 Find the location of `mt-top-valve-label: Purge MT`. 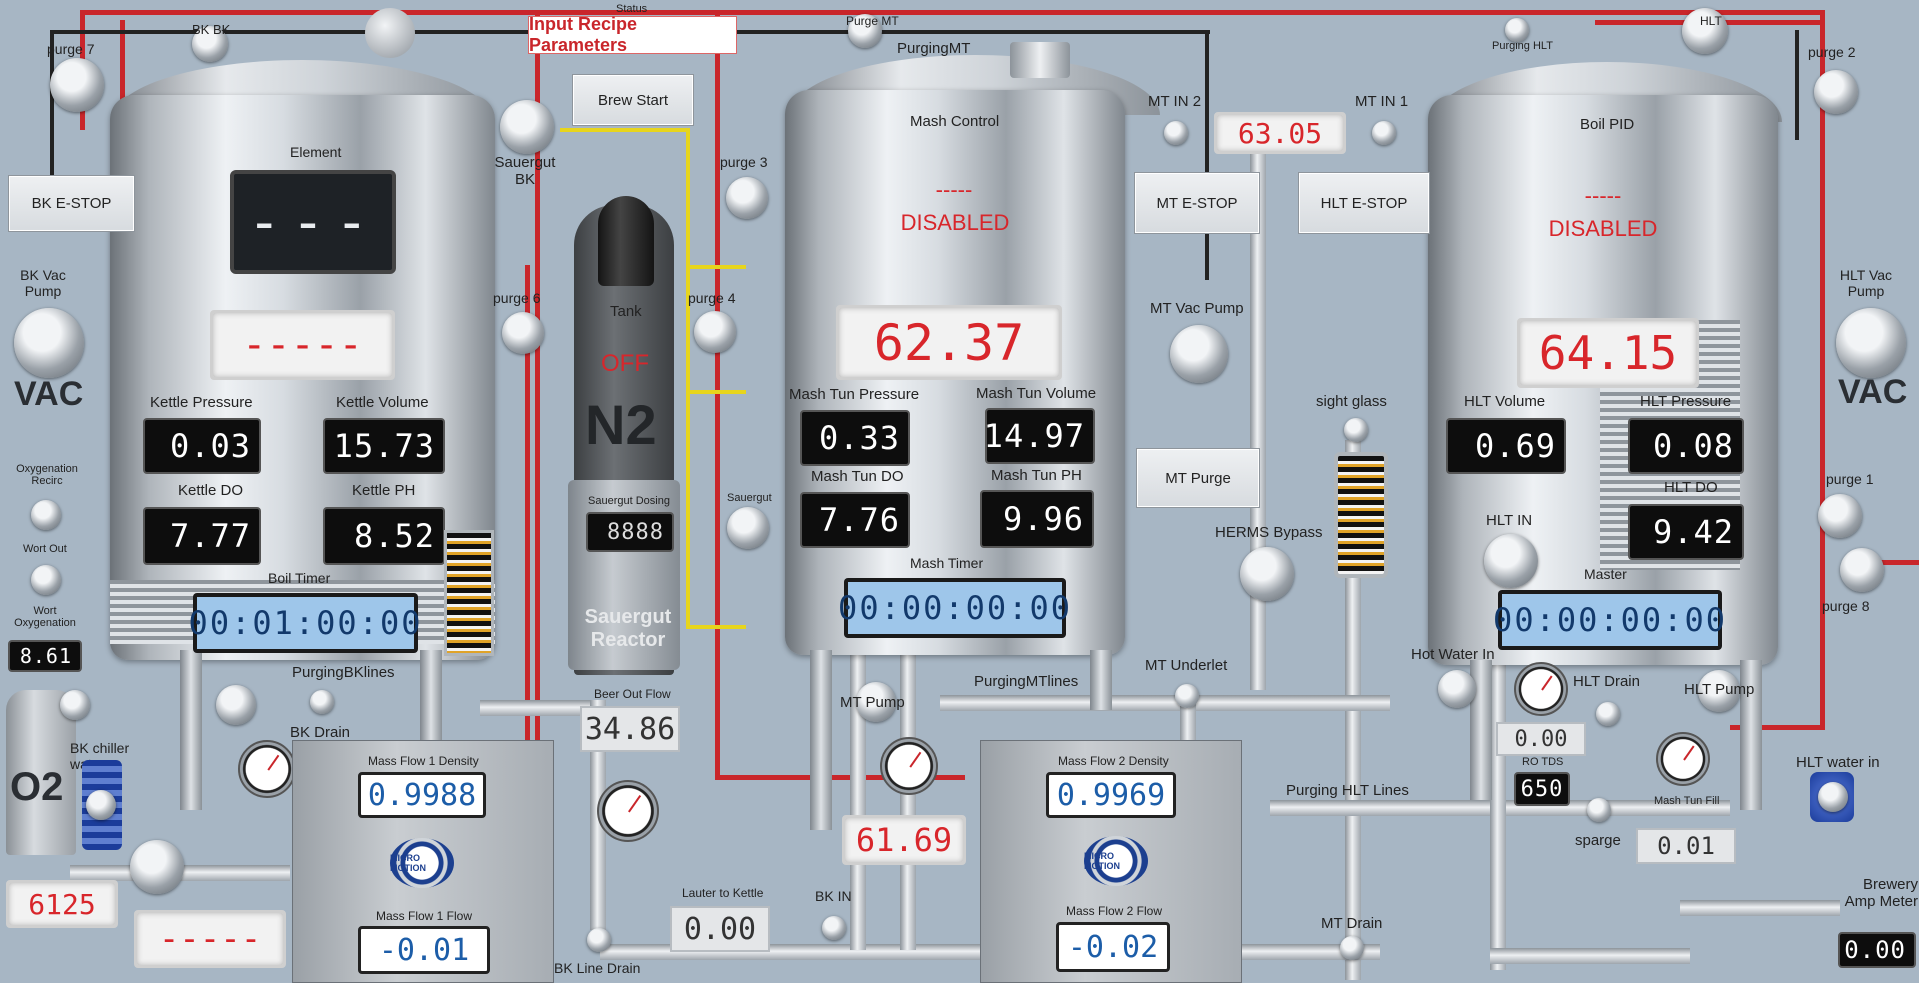

mt-top-valve-label: Purge MT is located at coordinates (872, 21).